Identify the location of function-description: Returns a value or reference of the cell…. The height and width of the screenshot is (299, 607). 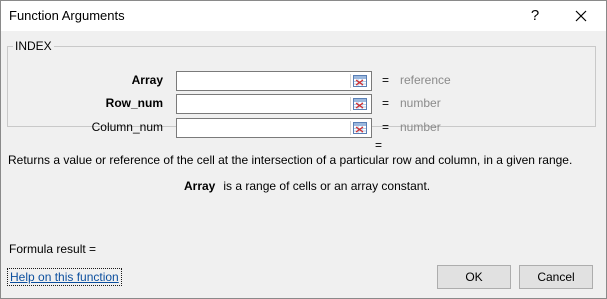
(290, 160).